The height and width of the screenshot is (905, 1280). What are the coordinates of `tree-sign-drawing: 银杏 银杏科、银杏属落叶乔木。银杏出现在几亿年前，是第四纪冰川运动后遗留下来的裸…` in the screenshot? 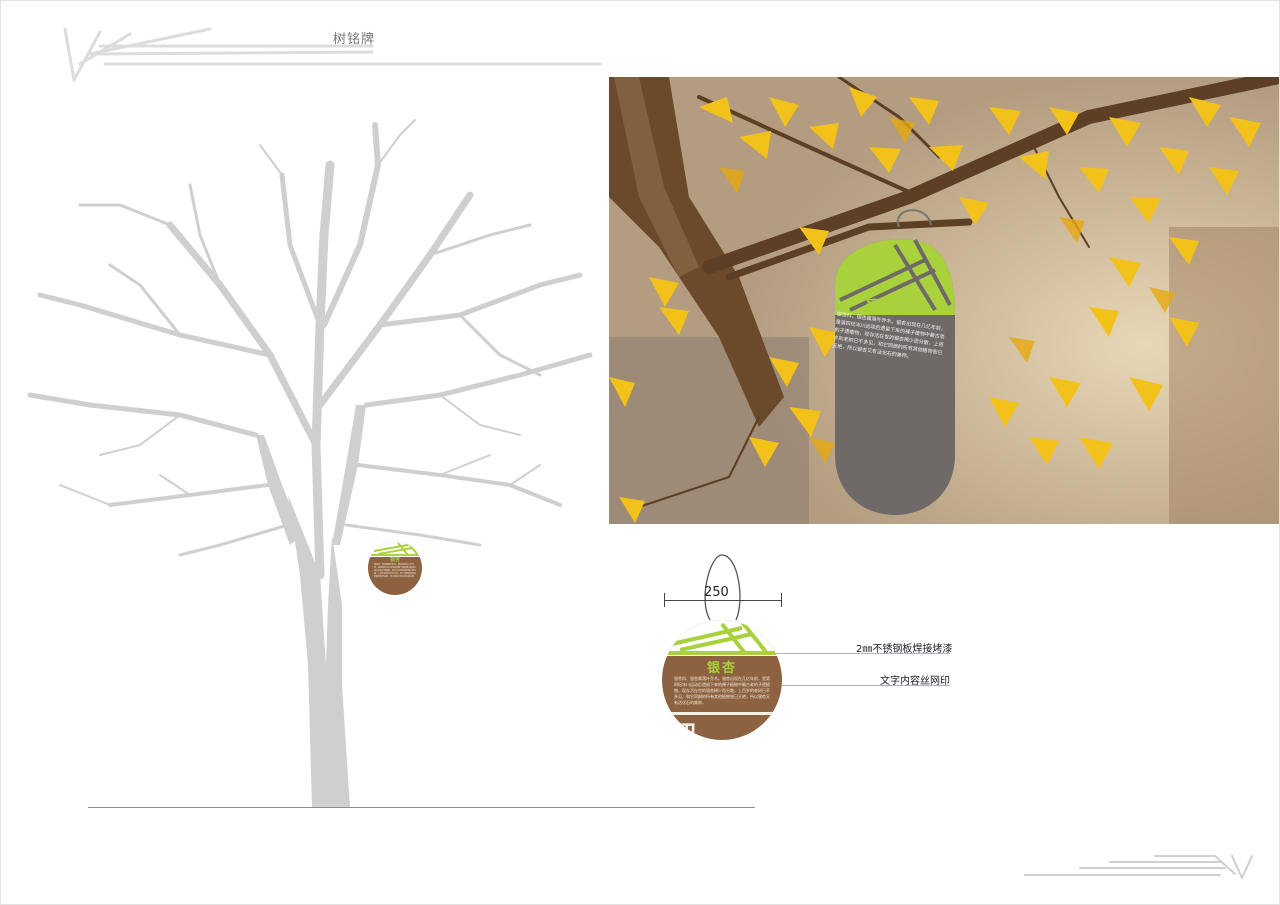 It's located at (722, 680).